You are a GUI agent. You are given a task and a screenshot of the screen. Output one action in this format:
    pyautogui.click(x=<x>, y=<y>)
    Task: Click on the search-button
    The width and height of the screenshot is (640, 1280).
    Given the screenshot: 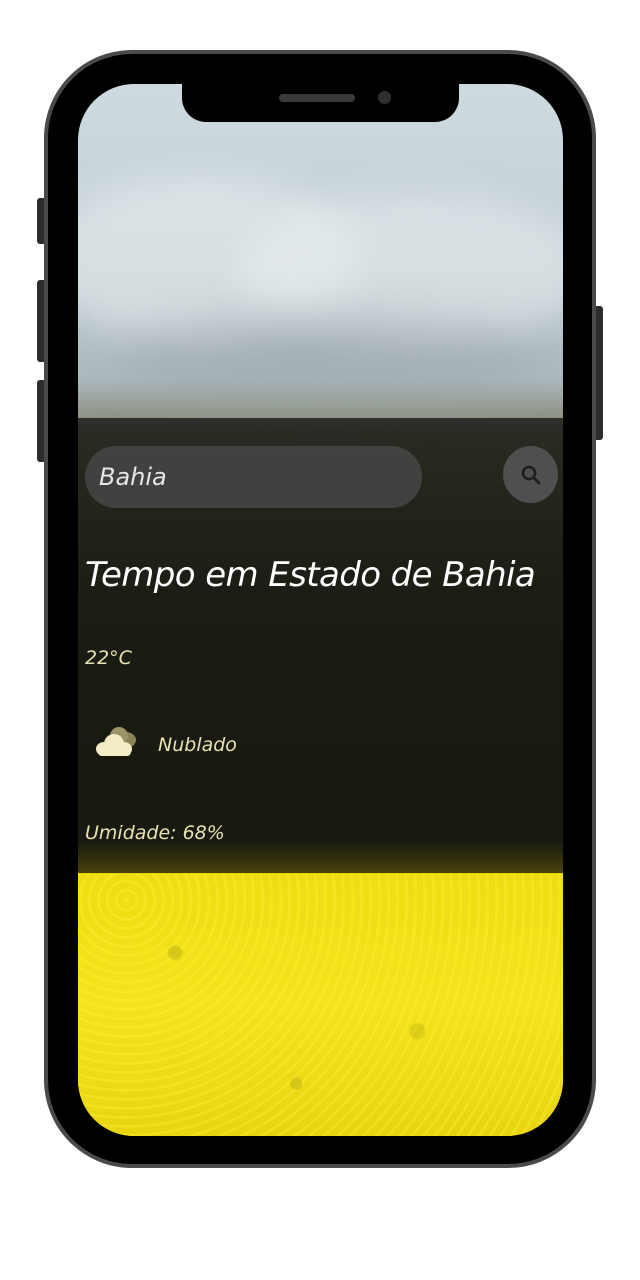 What is the action you would take?
    pyautogui.click(x=530, y=474)
    